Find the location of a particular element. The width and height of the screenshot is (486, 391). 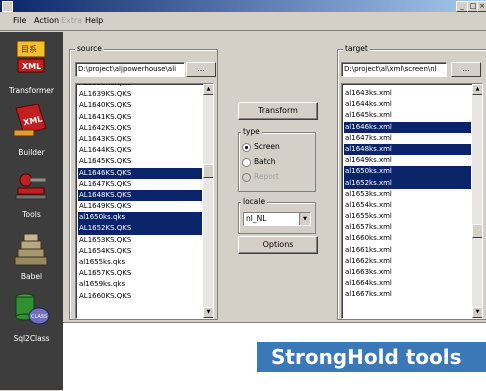

transform-button: Transform is located at coordinates (278, 111).